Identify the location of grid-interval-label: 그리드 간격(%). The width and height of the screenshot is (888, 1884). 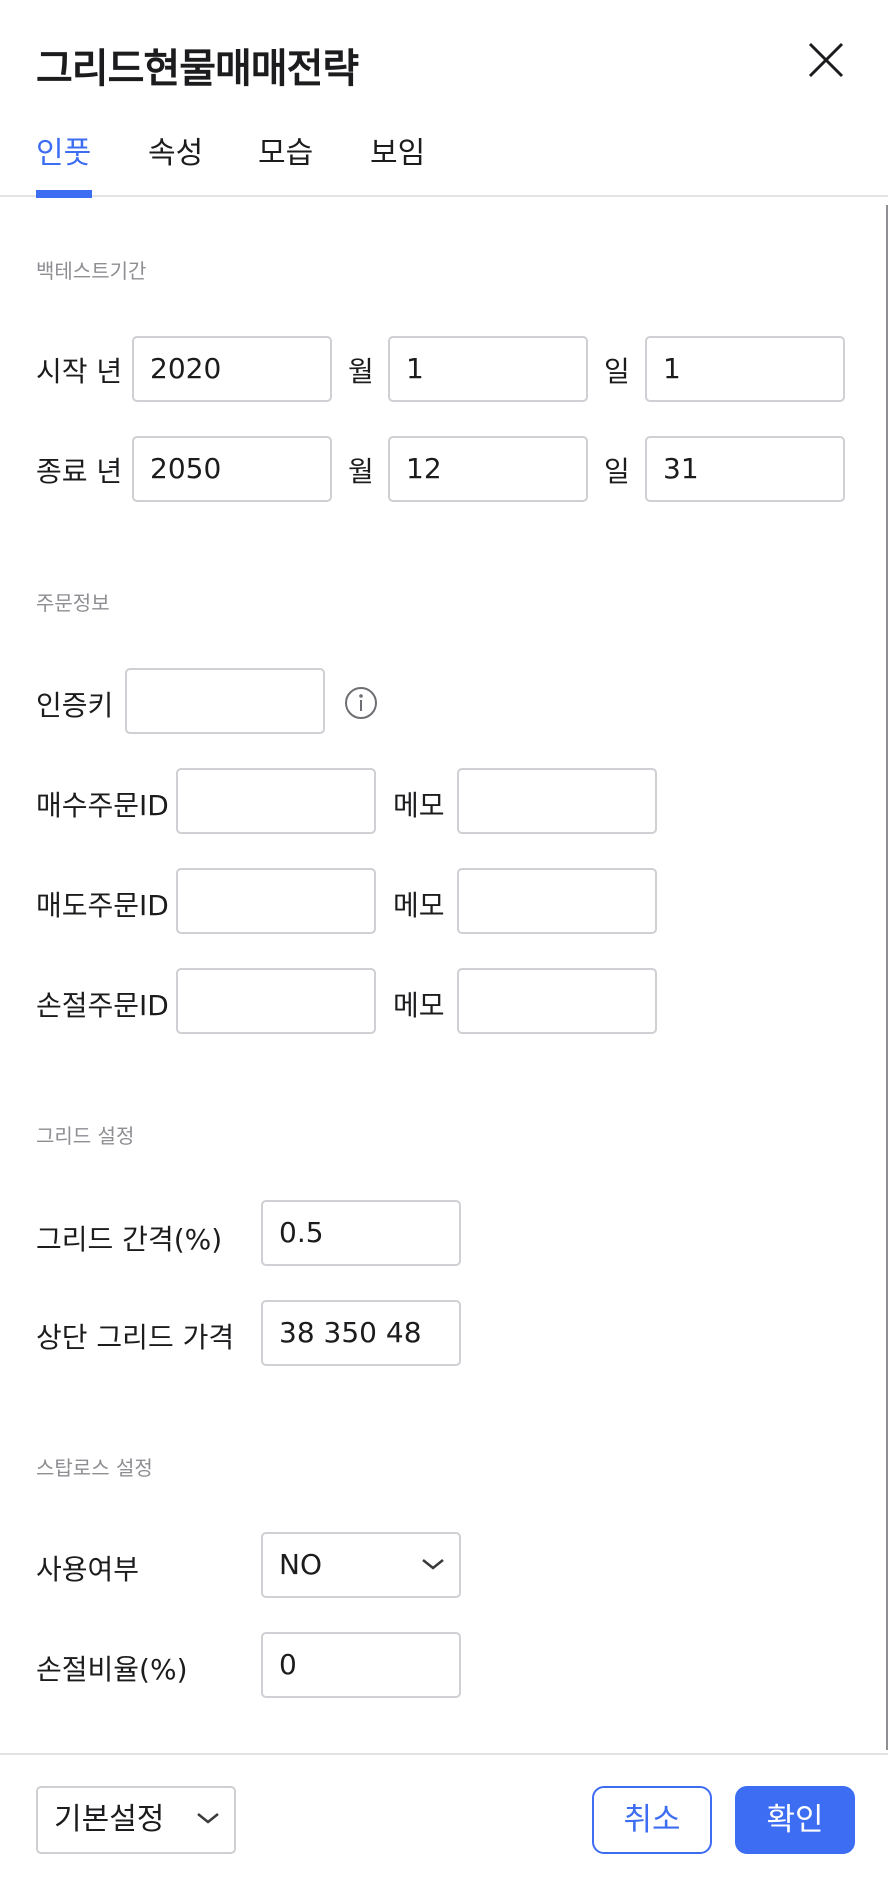
(129, 1239).